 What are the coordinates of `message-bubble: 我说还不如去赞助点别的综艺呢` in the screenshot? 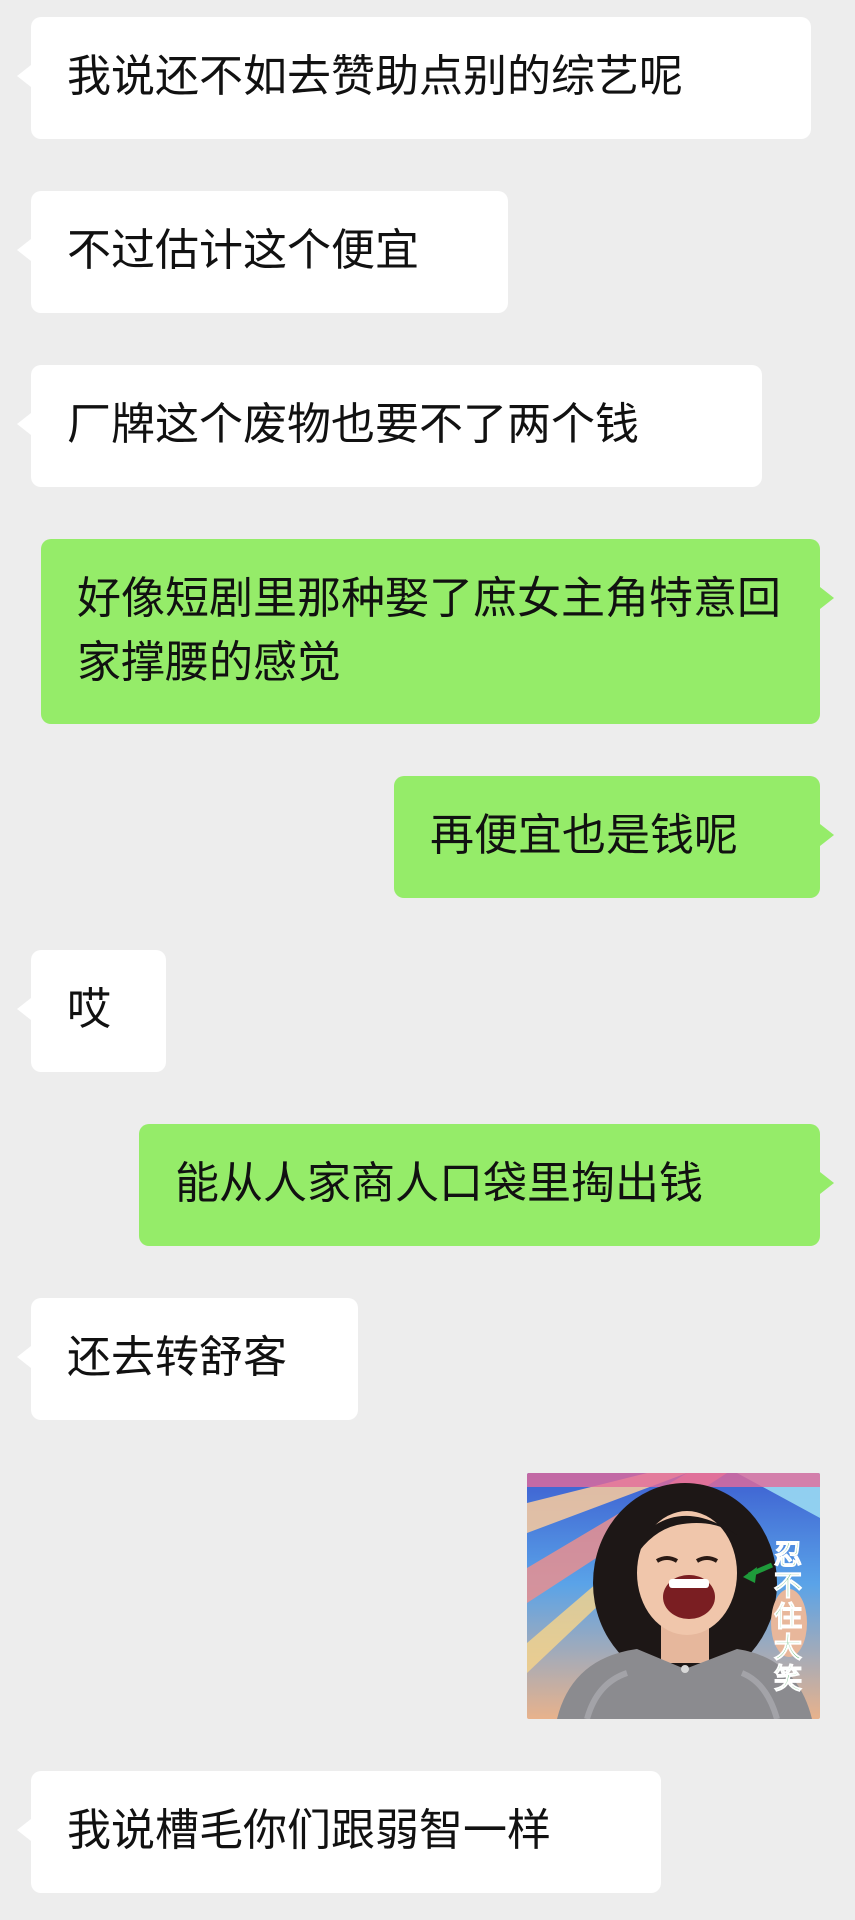 It's located at (414, 78).